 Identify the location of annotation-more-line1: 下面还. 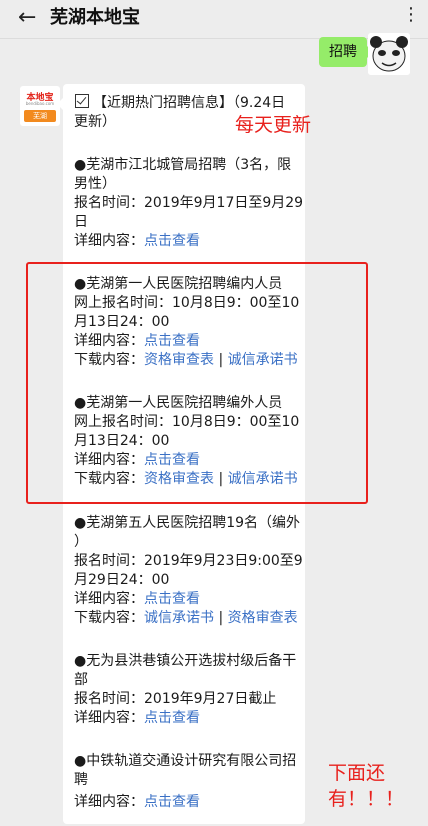
(357, 773).